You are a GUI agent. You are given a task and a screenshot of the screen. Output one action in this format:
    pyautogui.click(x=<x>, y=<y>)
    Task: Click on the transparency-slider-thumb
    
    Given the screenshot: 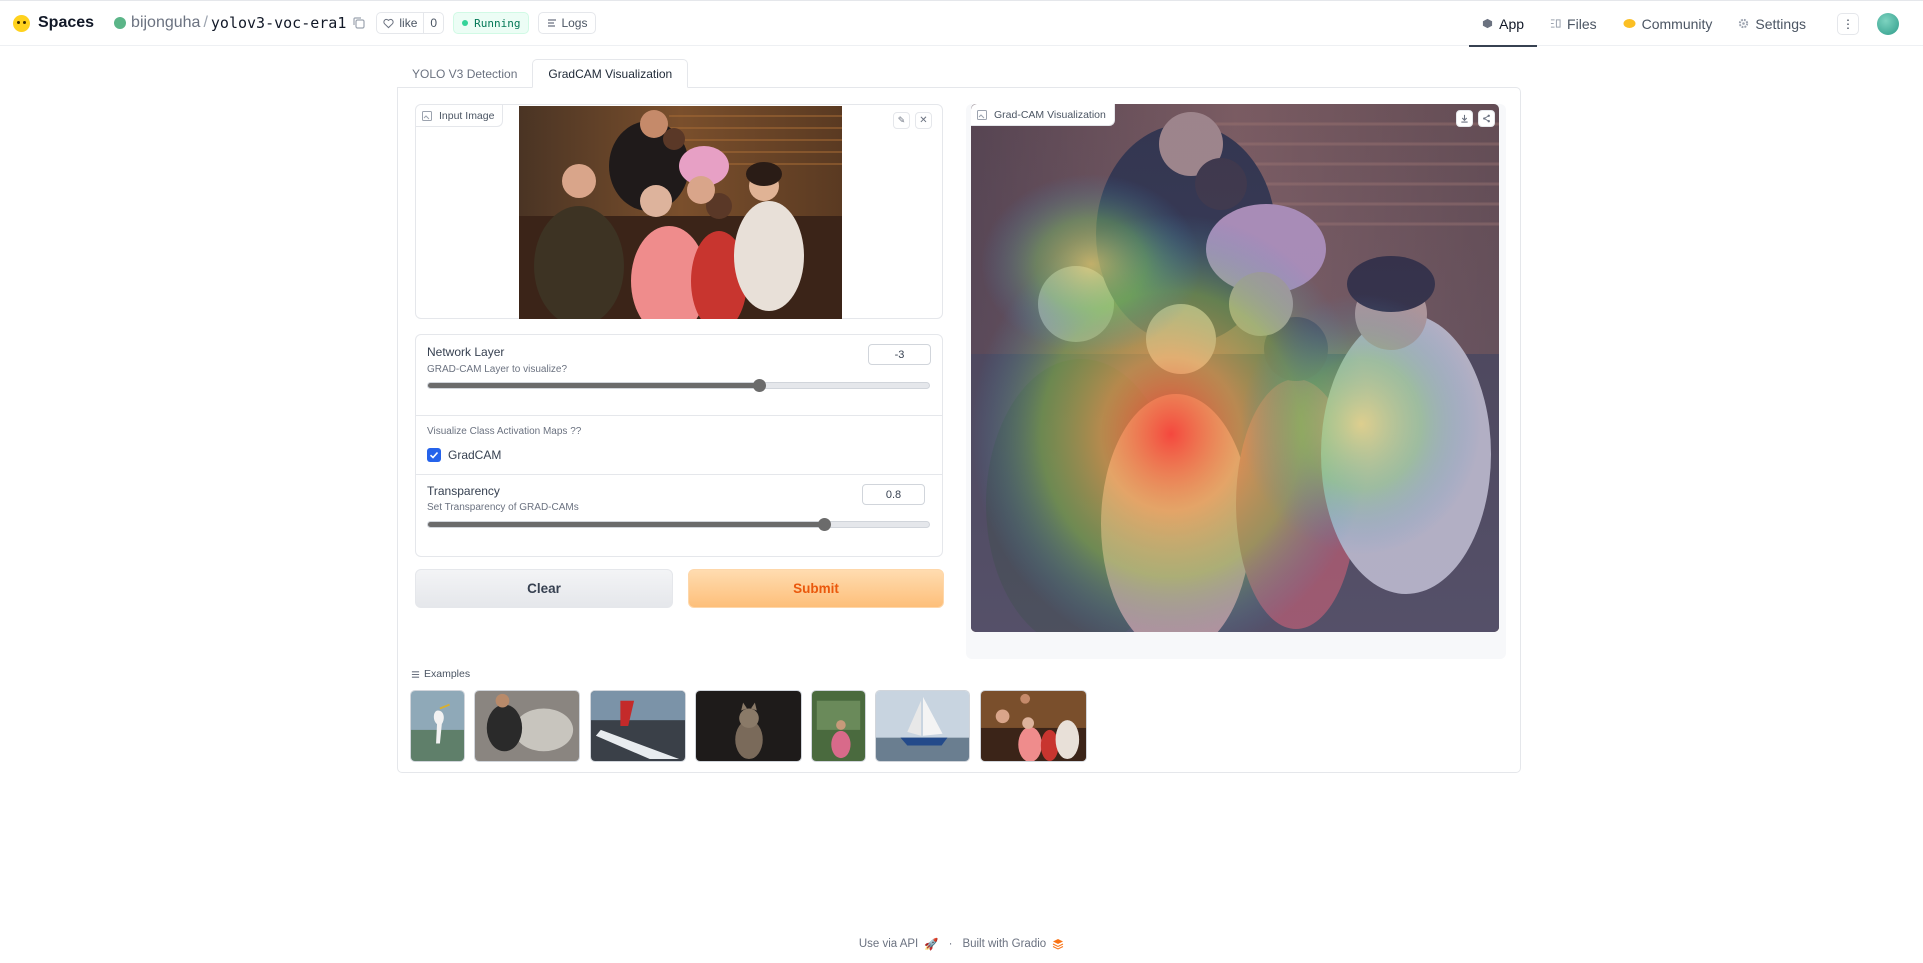 What is the action you would take?
    pyautogui.click(x=824, y=524)
    